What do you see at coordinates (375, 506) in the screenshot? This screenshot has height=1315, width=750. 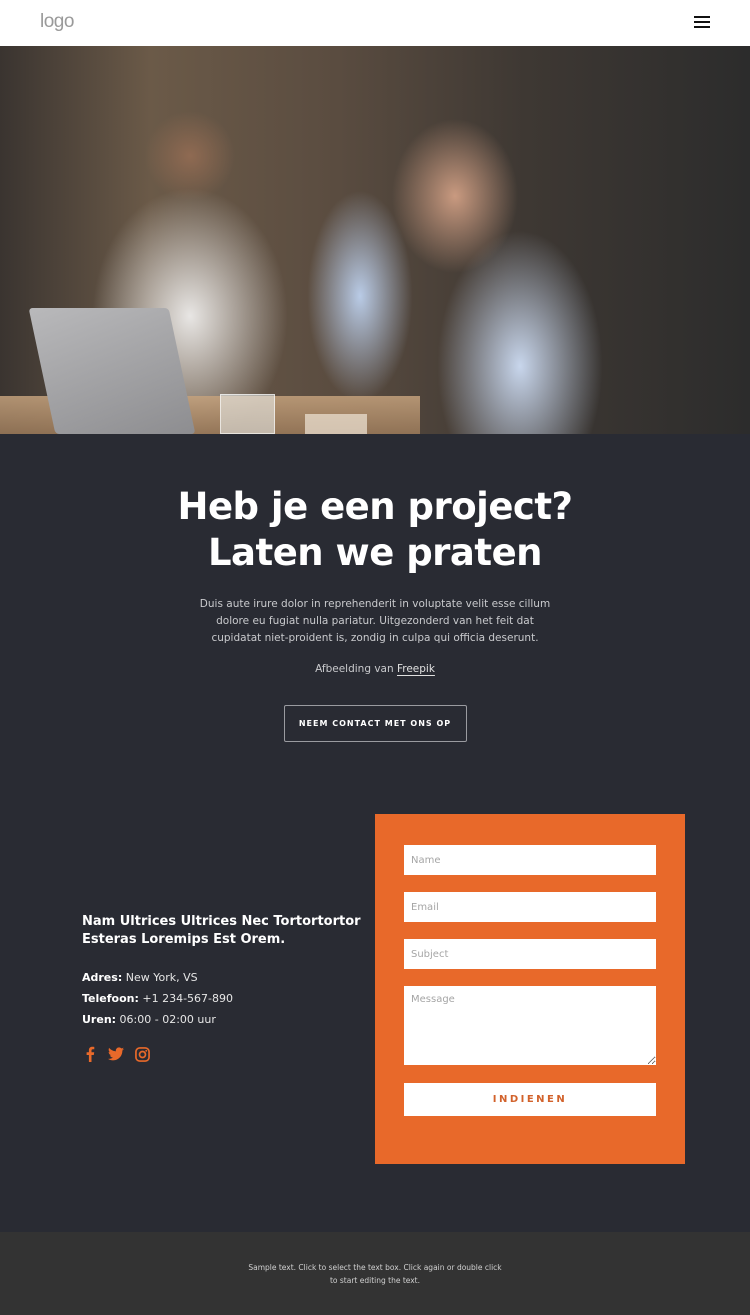 I see `cta-title-line1: Heb je een project?` at bounding box center [375, 506].